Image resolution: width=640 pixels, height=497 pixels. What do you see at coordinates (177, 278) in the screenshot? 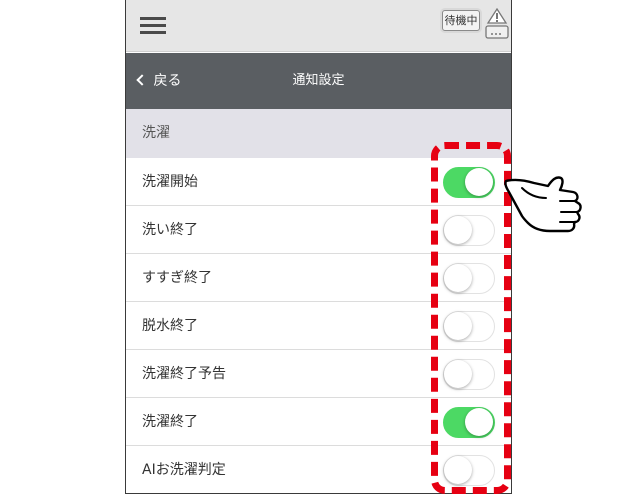
I see `setting-label: すすぎ終了` at bounding box center [177, 278].